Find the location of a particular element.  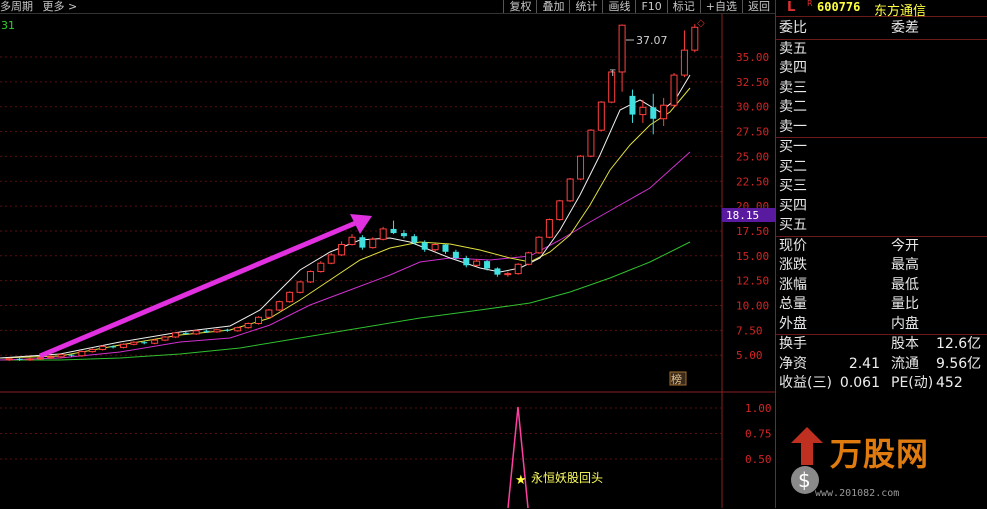

ask-row: 卖四 is located at coordinates (881, 69).